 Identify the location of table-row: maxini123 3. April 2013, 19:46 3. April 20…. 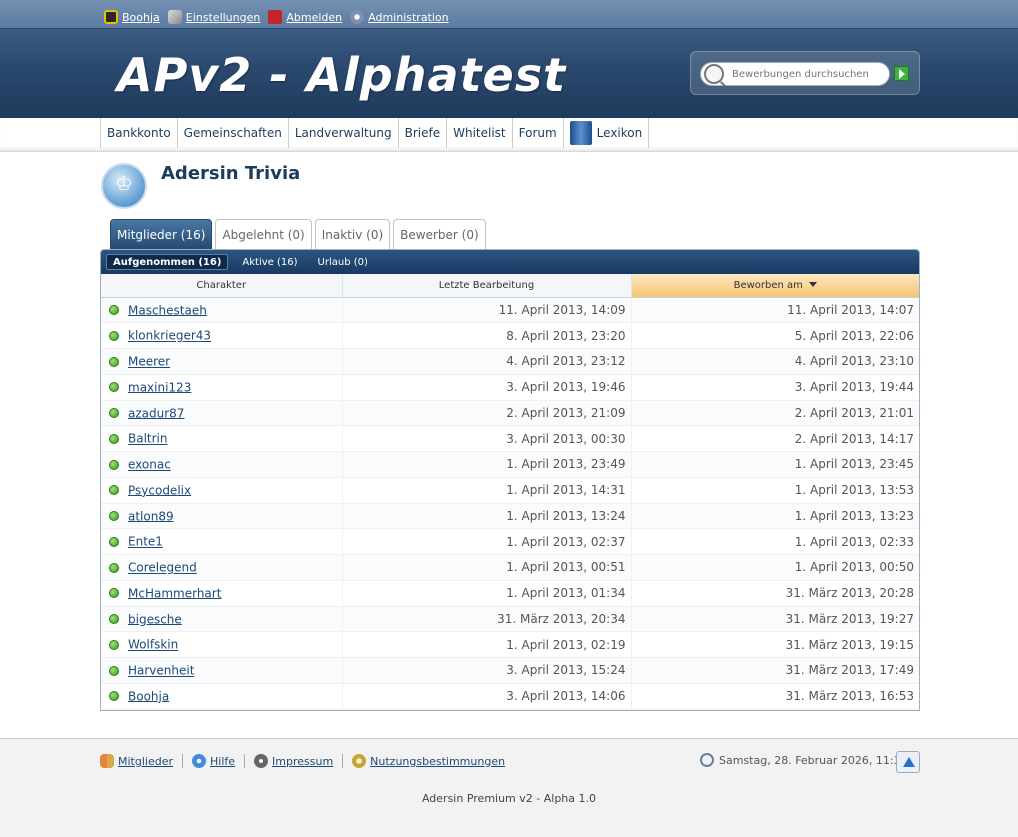
(510, 387).